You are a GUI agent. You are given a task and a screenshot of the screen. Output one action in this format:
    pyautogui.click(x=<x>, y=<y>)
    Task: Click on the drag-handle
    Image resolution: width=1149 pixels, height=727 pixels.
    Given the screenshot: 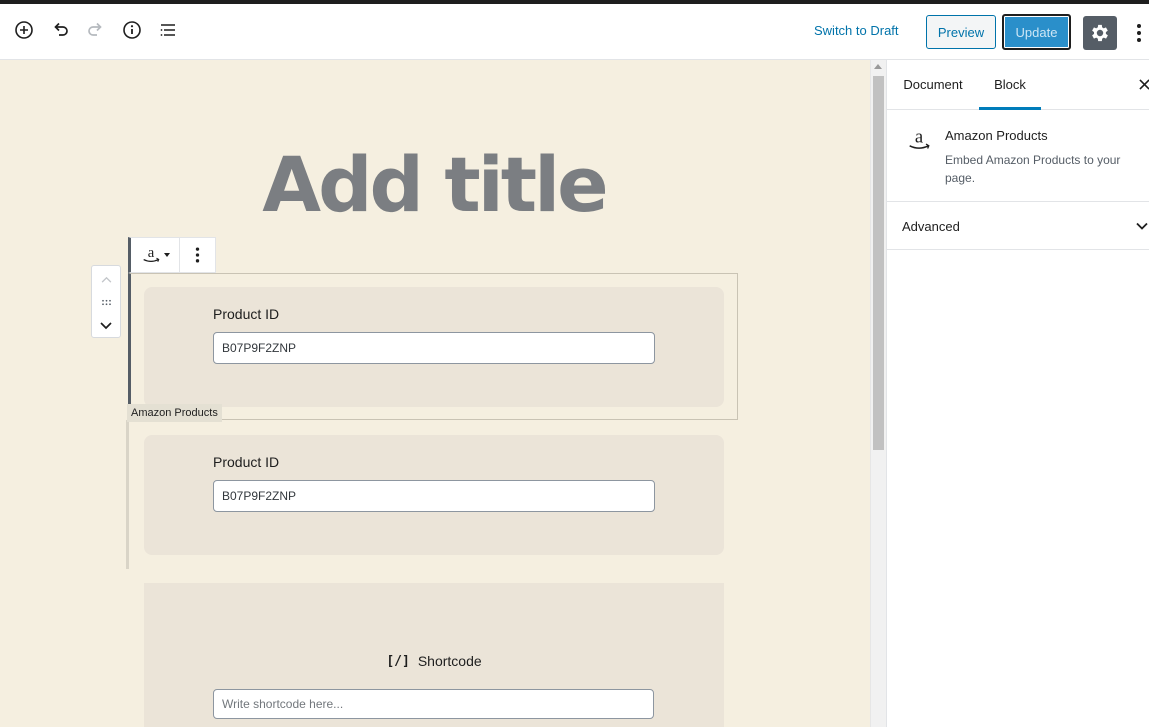 What is the action you would take?
    pyautogui.click(x=106, y=302)
    